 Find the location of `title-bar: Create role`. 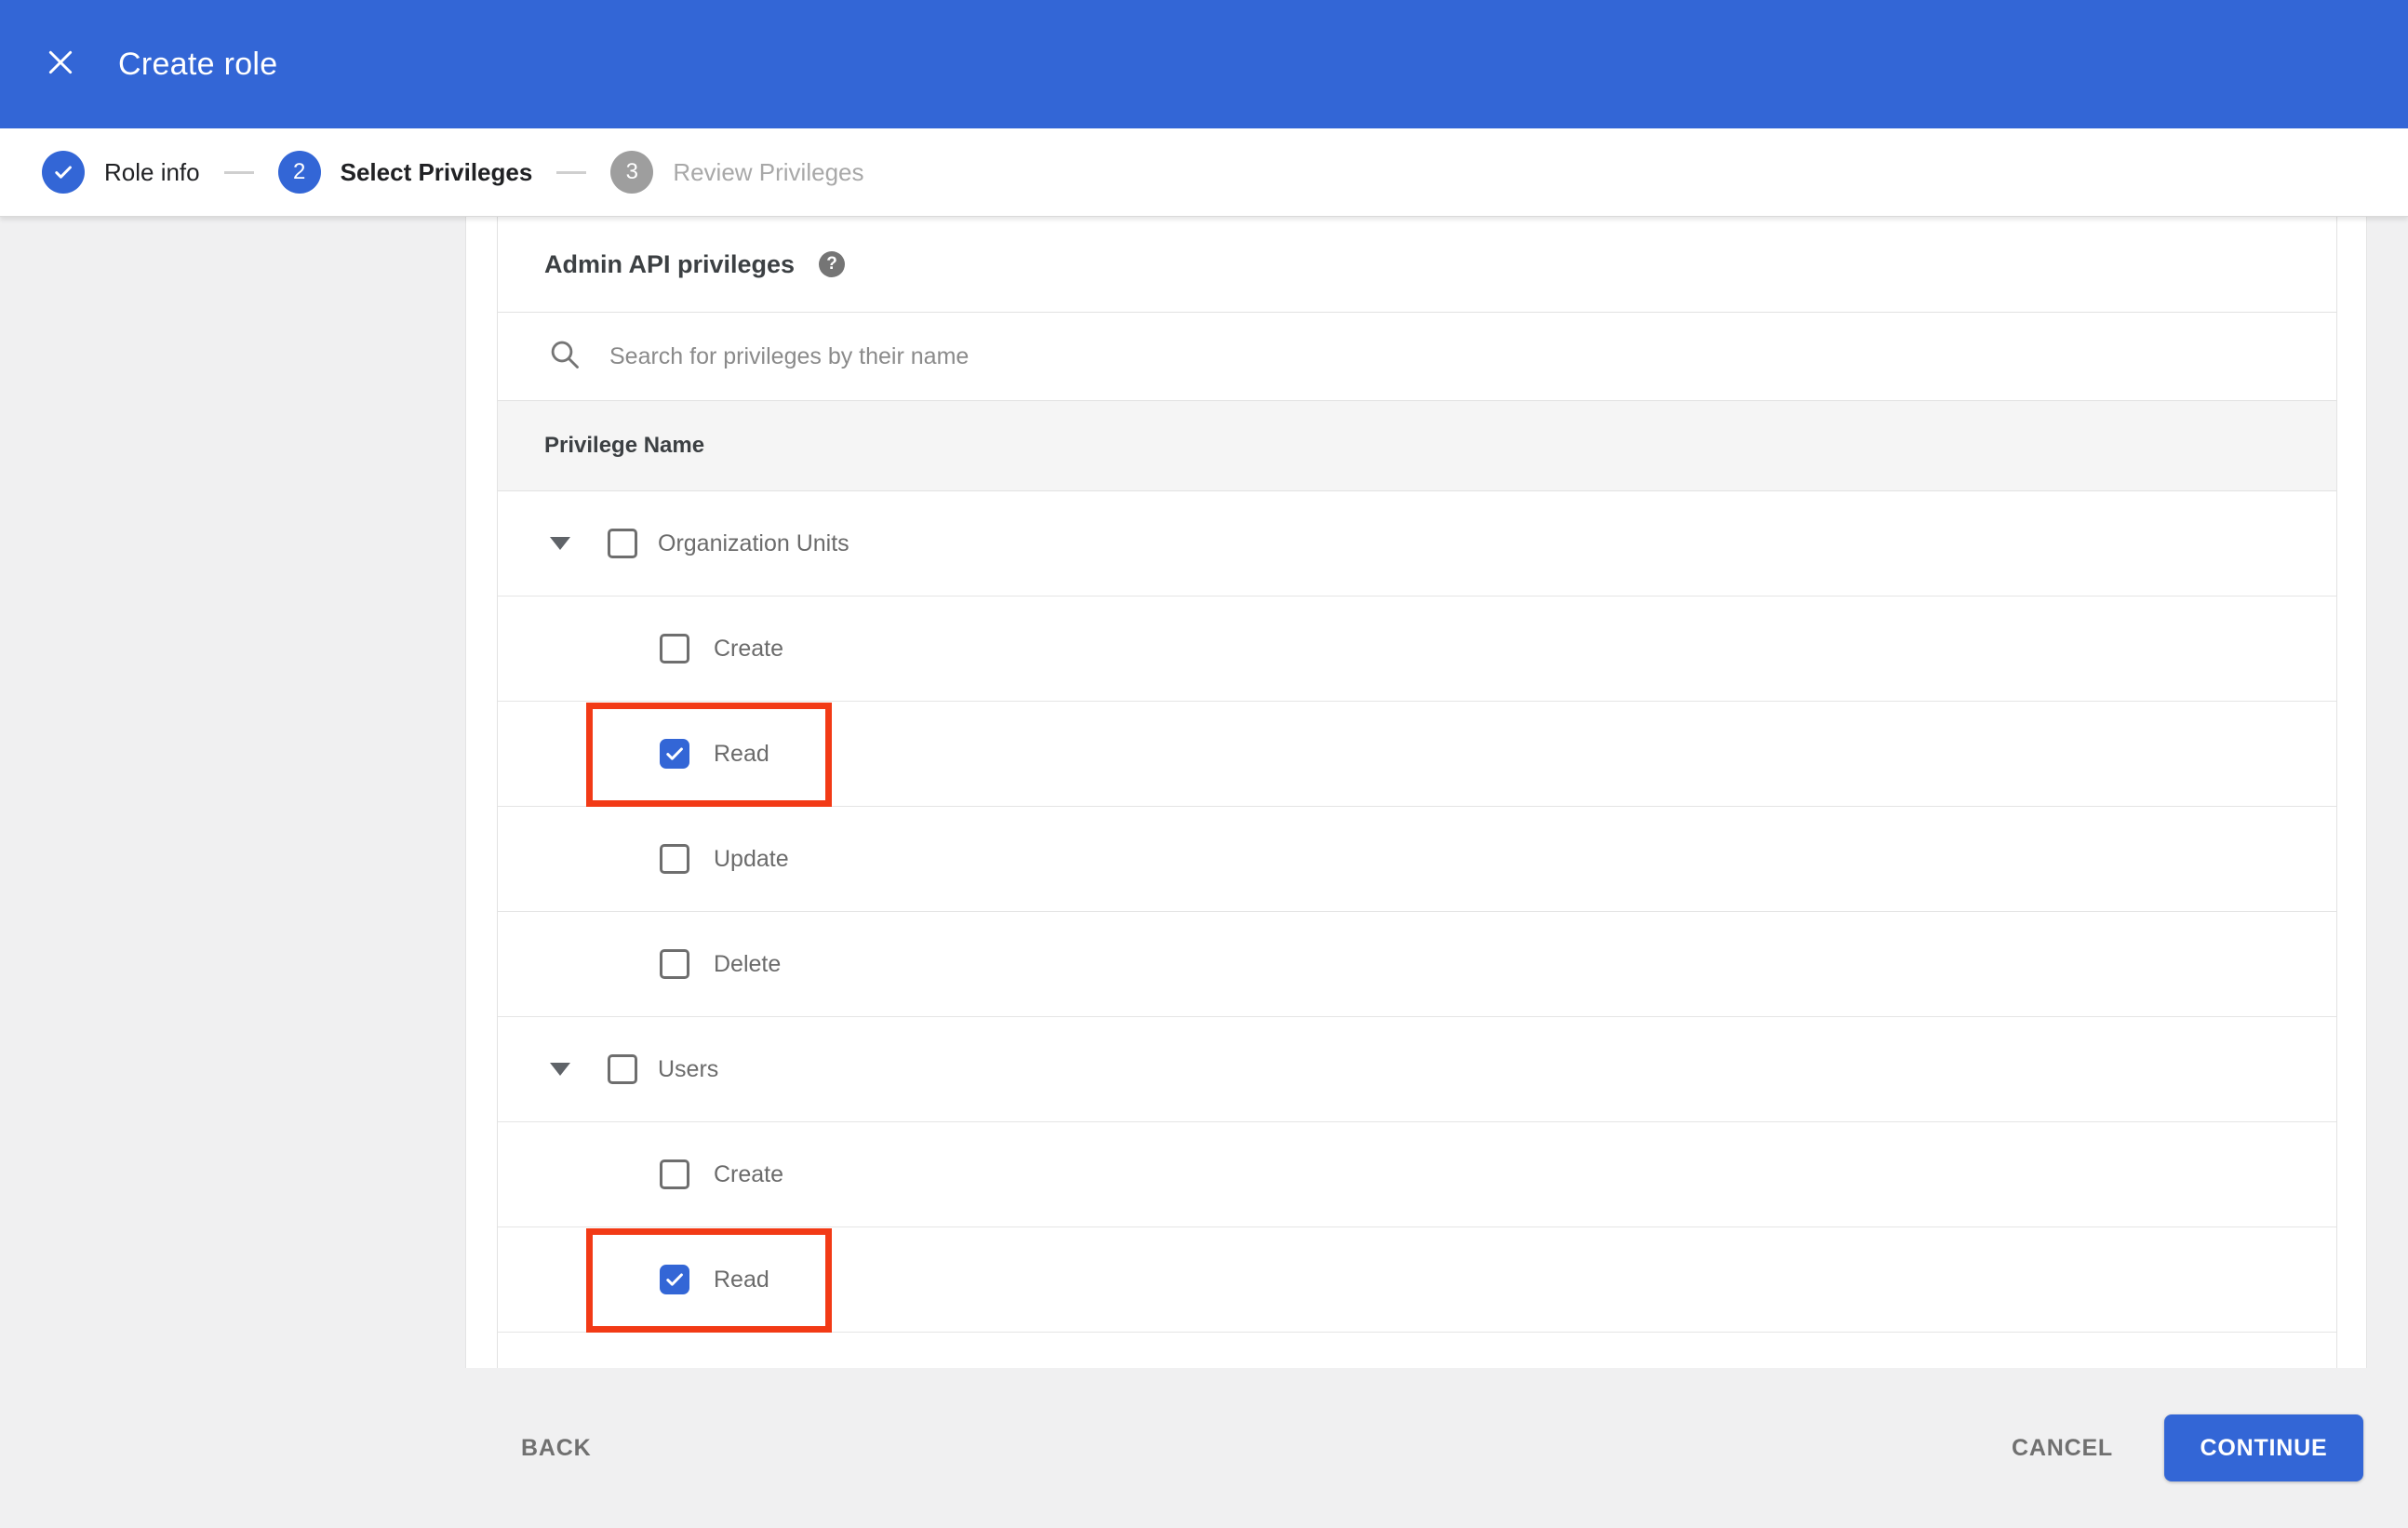

title-bar: Create role is located at coordinates (1204, 64).